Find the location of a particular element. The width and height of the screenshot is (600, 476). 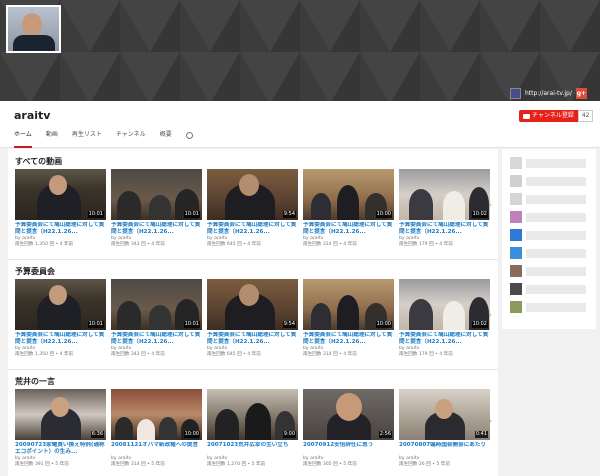

channel-name: araitv is located at coordinates (32, 115).